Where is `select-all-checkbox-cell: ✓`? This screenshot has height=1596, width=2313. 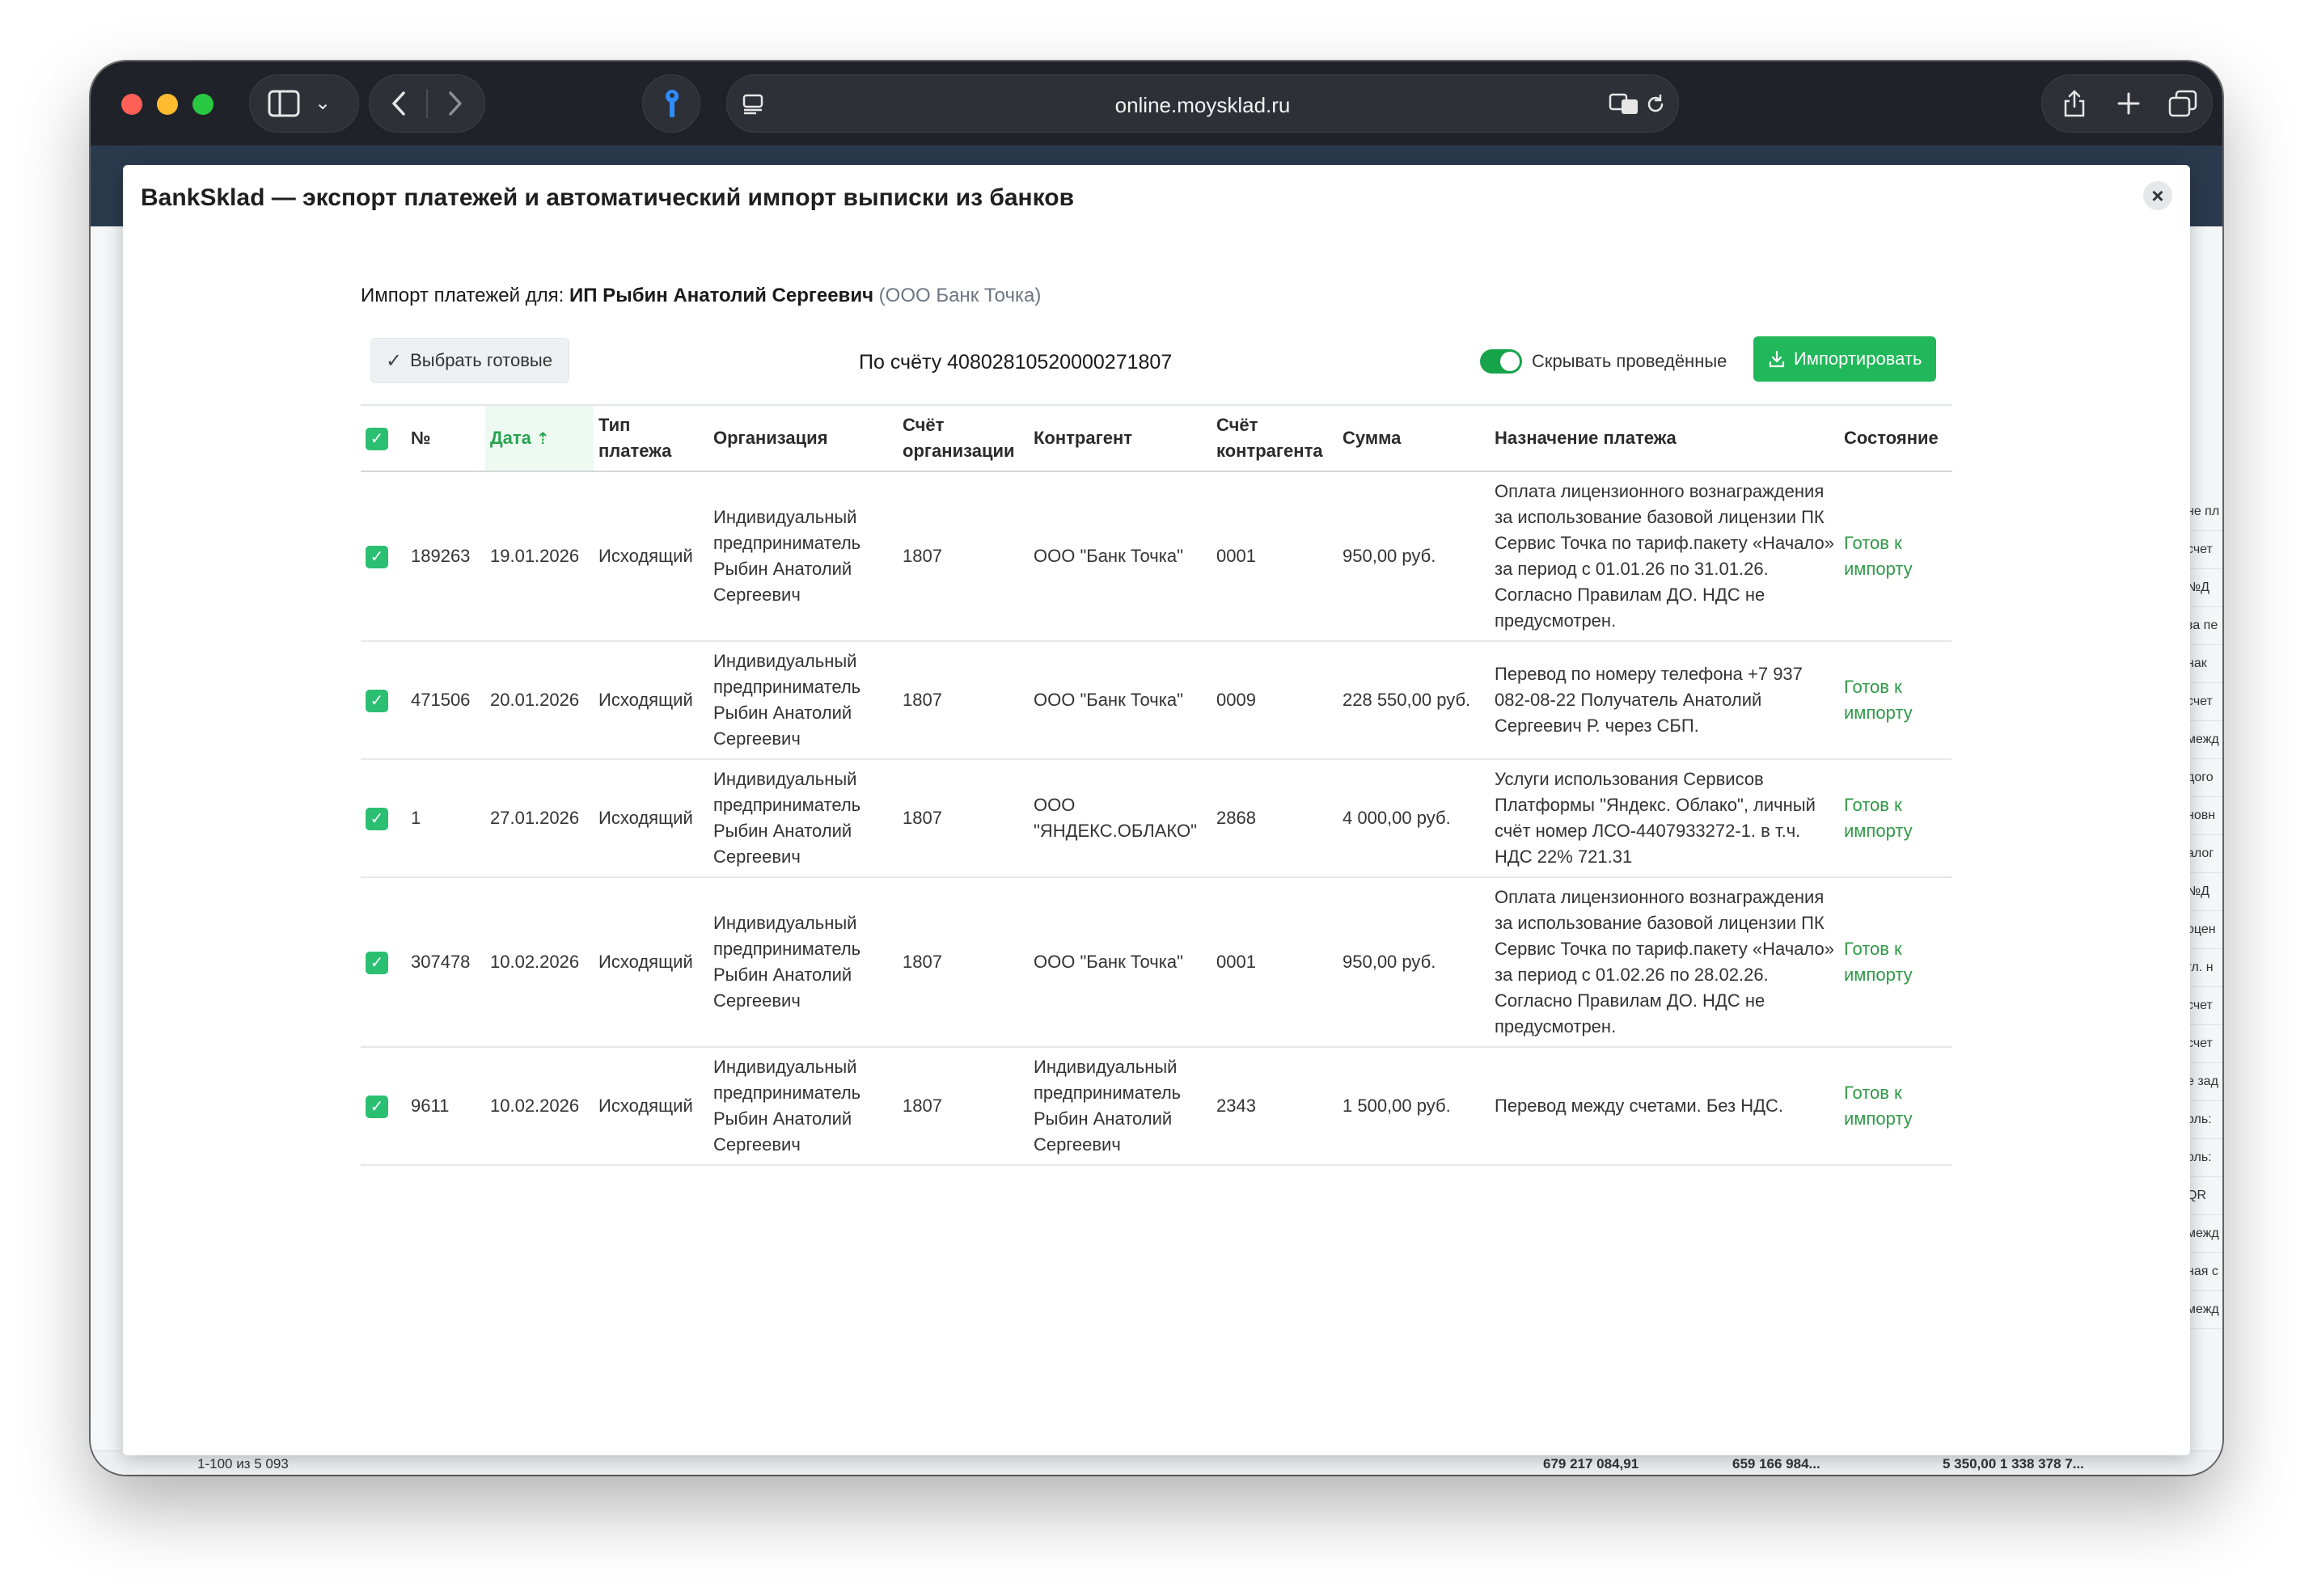
select-all-checkbox-cell: ✓ is located at coordinates (383, 438).